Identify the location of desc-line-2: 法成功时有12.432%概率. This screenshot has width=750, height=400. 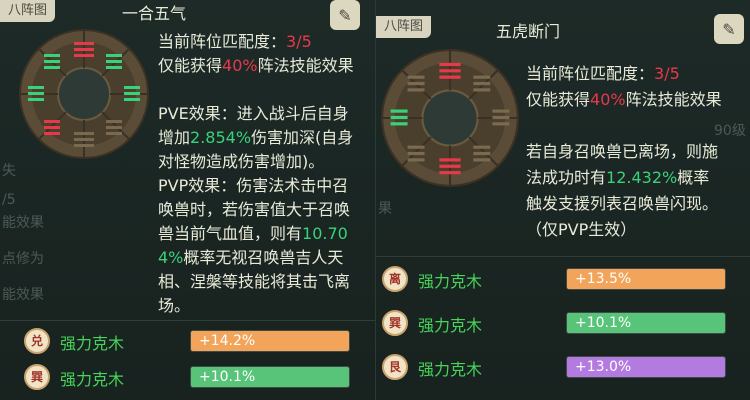
(618, 177).